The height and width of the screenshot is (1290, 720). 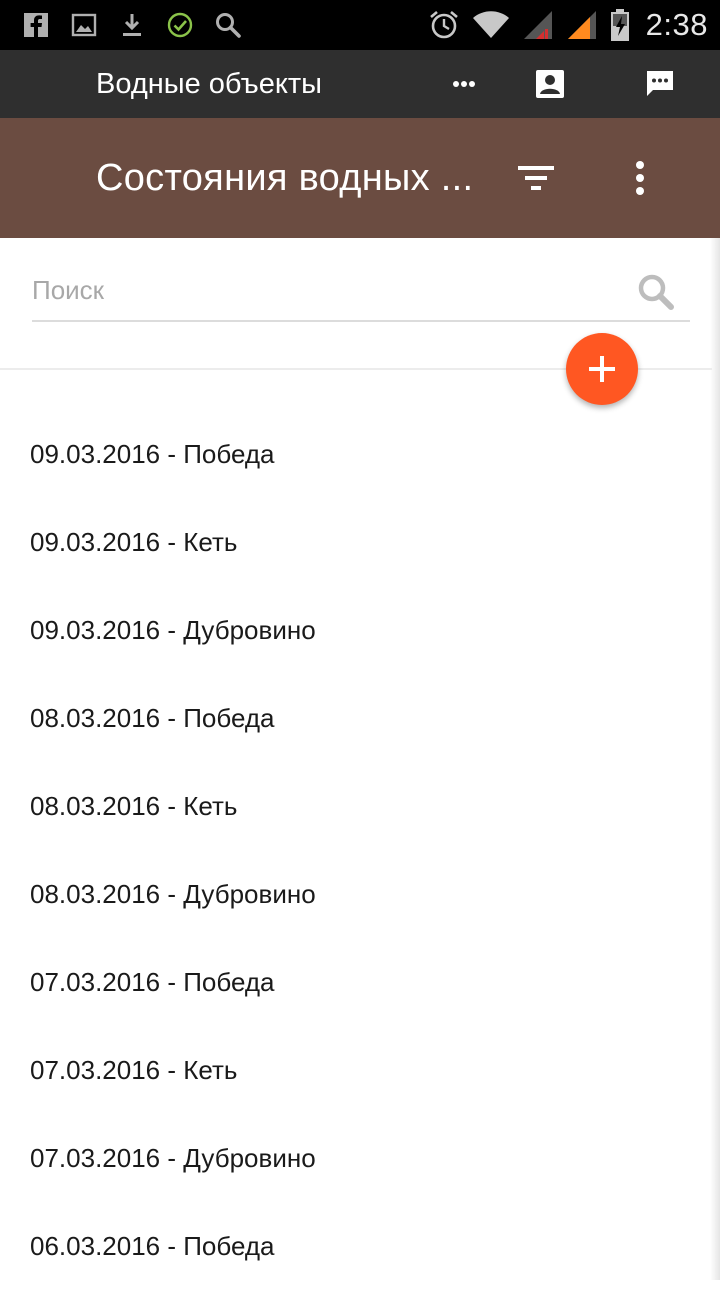 What do you see at coordinates (356, 982) in the screenshot?
I see `list-item: 07.03.2016 - Победа` at bounding box center [356, 982].